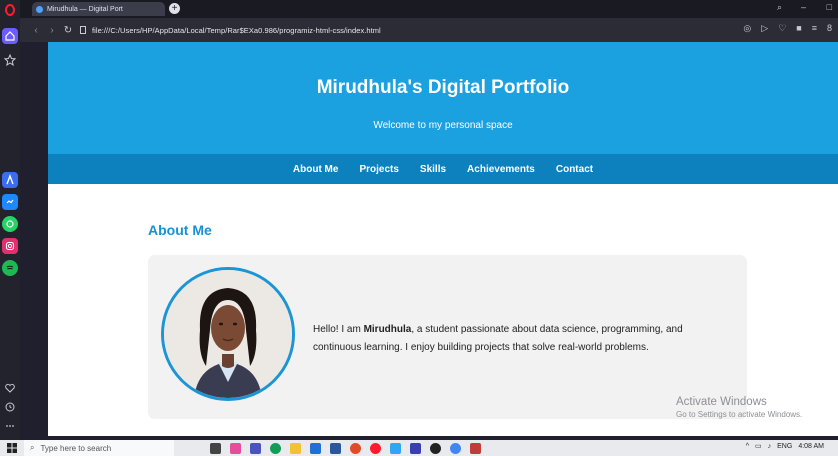 The width and height of the screenshot is (838, 456). Describe the element at coordinates (316, 169) in the screenshot. I see `nav-about-me: About Me` at that location.